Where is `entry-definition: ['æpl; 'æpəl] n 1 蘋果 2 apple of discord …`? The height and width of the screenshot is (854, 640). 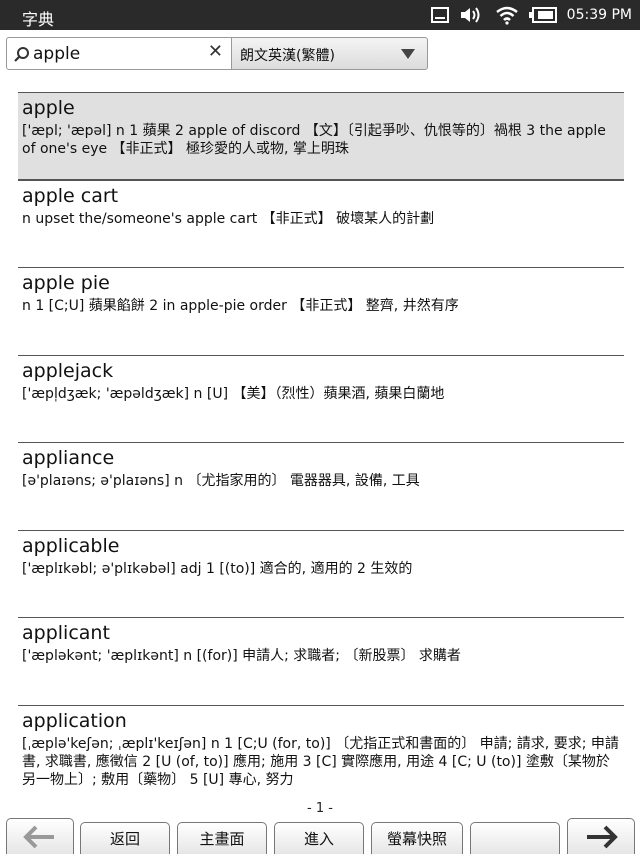
entry-definition: ['æpl; 'æpəl] n 1 蘋果 2 apple of discord … is located at coordinates (314, 140).